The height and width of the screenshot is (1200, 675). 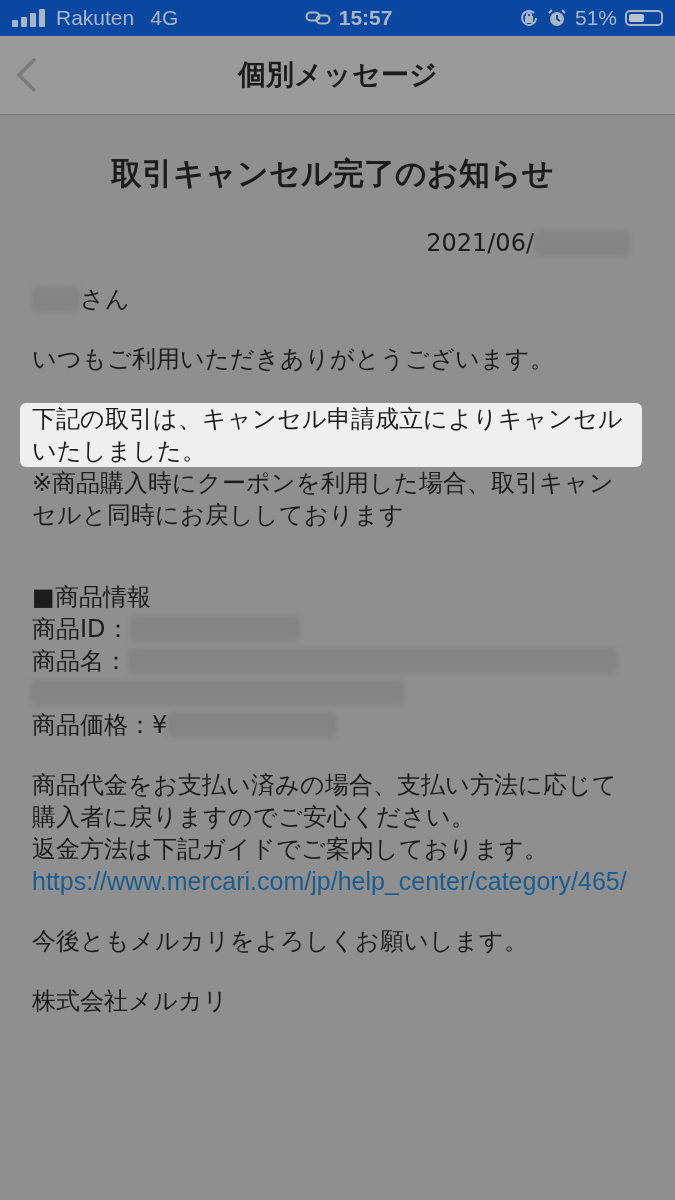 I want to click on battery-percent: 51%, so click(x=595, y=18).